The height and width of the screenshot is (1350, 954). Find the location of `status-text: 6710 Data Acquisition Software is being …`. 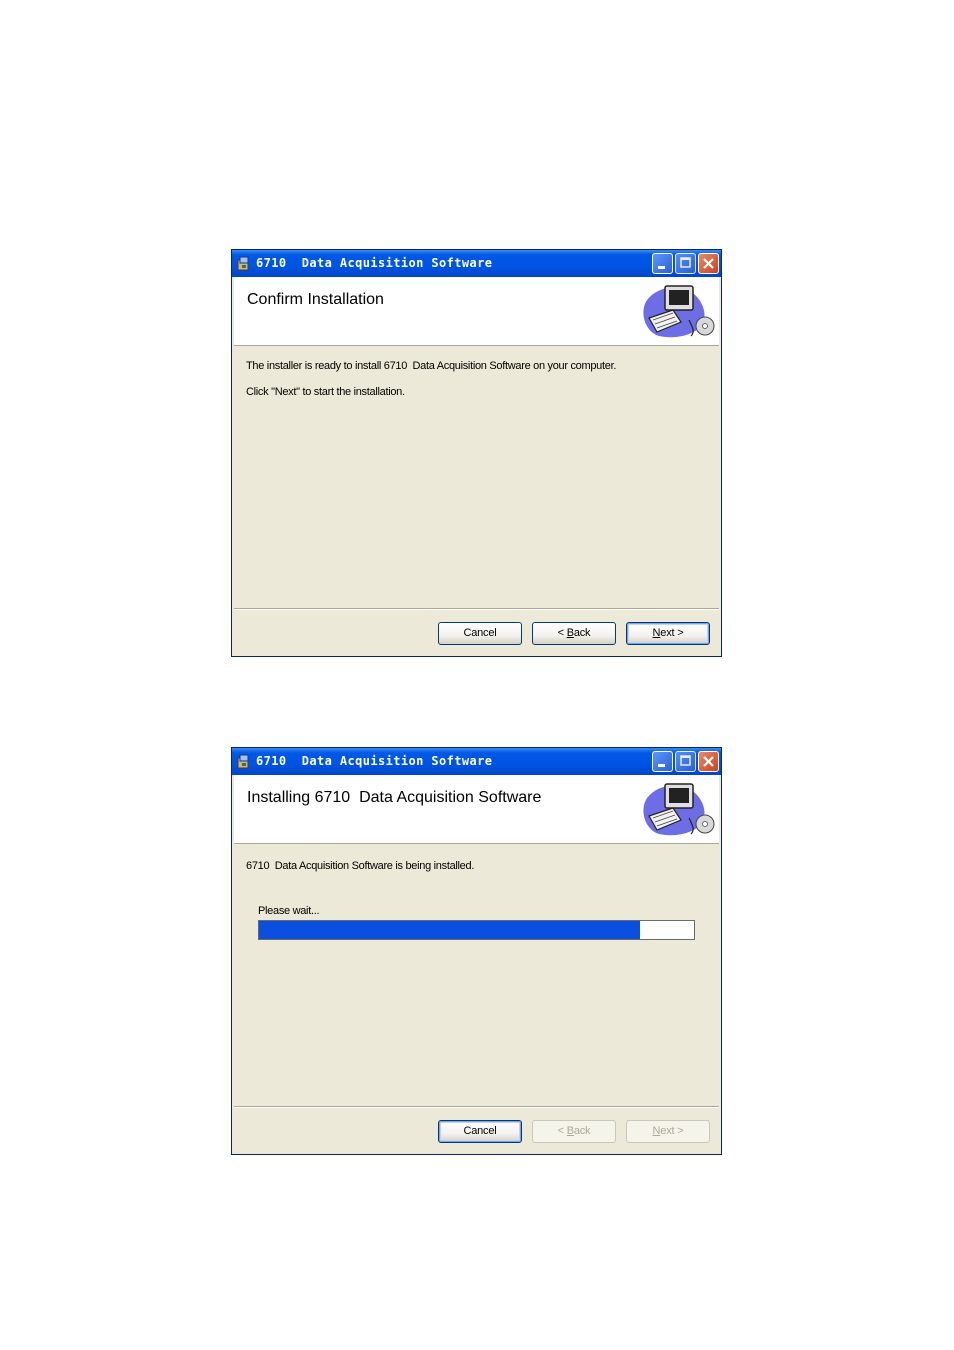

status-text: 6710 Data Acquisition Software is being … is located at coordinates (360, 866).